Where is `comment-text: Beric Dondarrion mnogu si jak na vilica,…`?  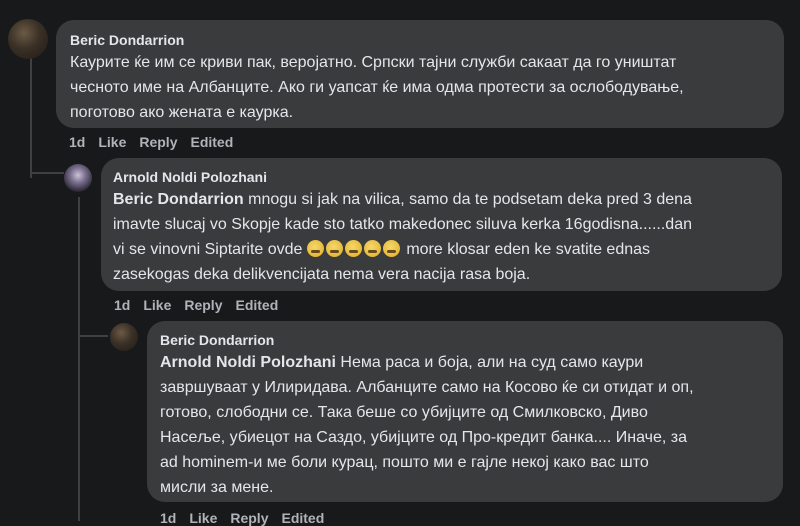 comment-text: Beric Dondarrion mnogu si jak na vilica,… is located at coordinates (402, 237).